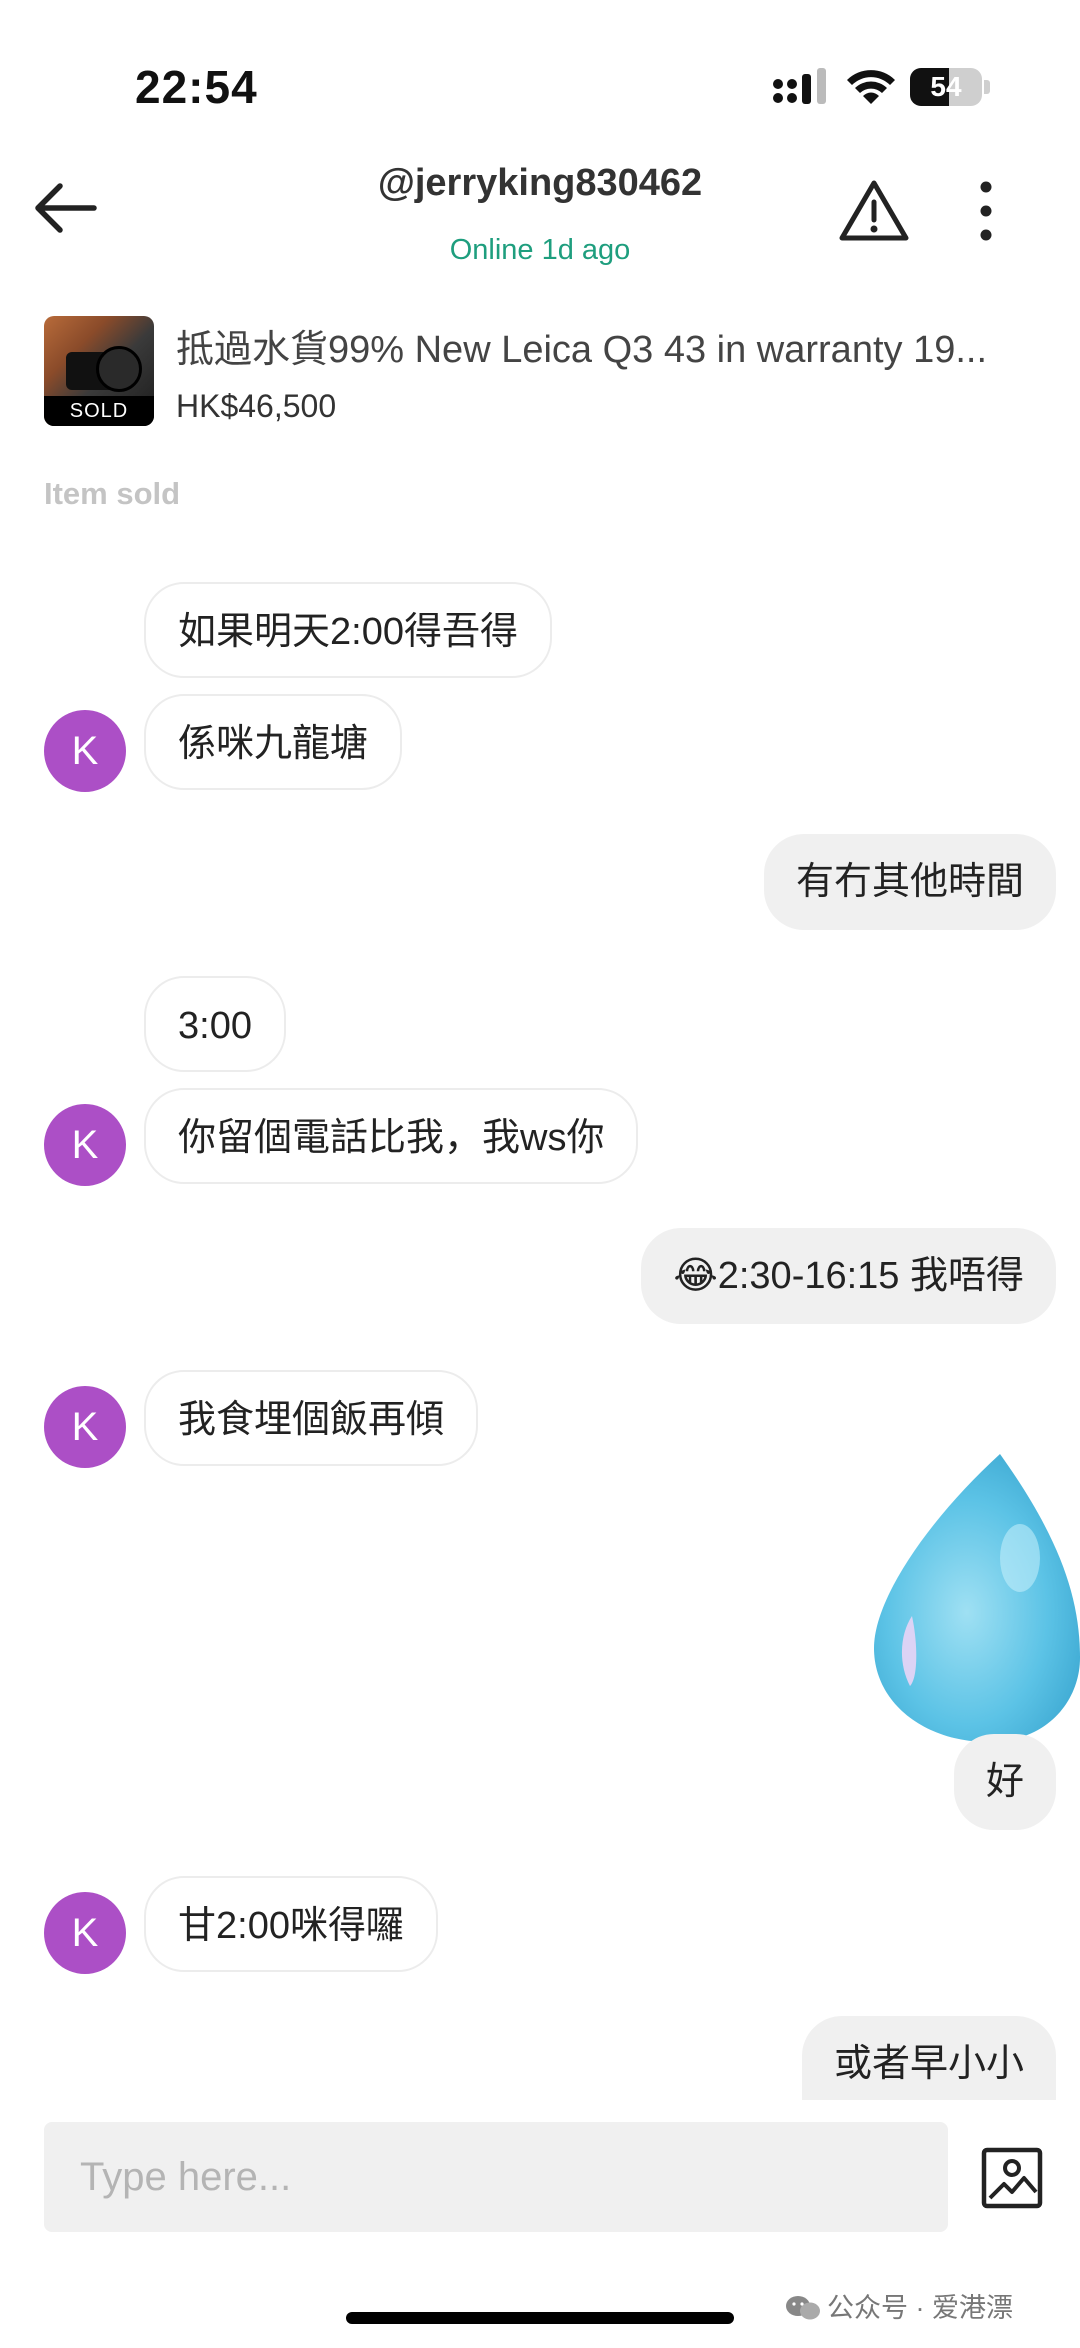 The height and width of the screenshot is (2348, 1080). I want to click on home-indicator, so click(540, 2318).